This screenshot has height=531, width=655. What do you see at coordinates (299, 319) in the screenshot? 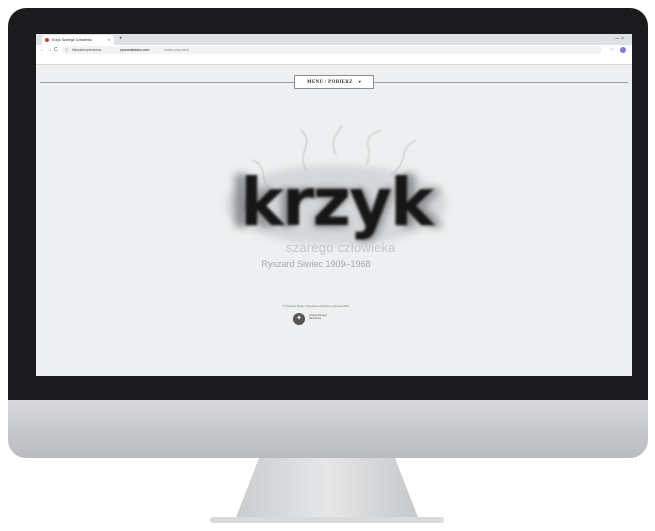
I see `eagle-emblem-icon: ✦` at bounding box center [299, 319].